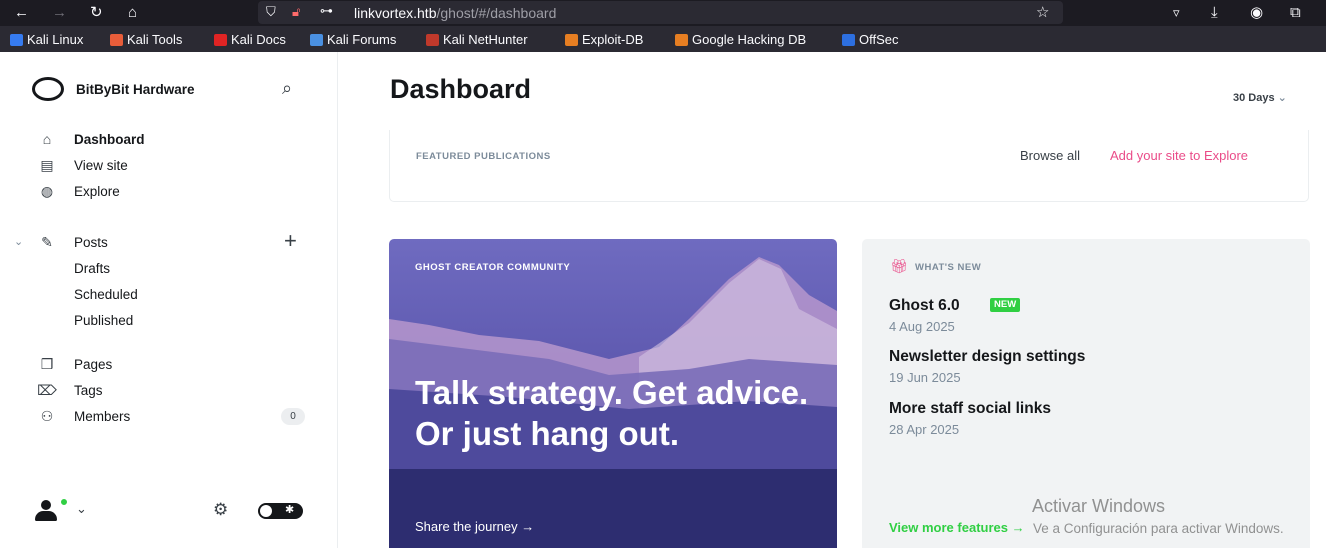 This screenshot has height=548, width=1326. What do you see at coordinates (924, 306) in the screenshot?
I see `news-item-title: Ghost 6.0` at bounding box center [924, 306].